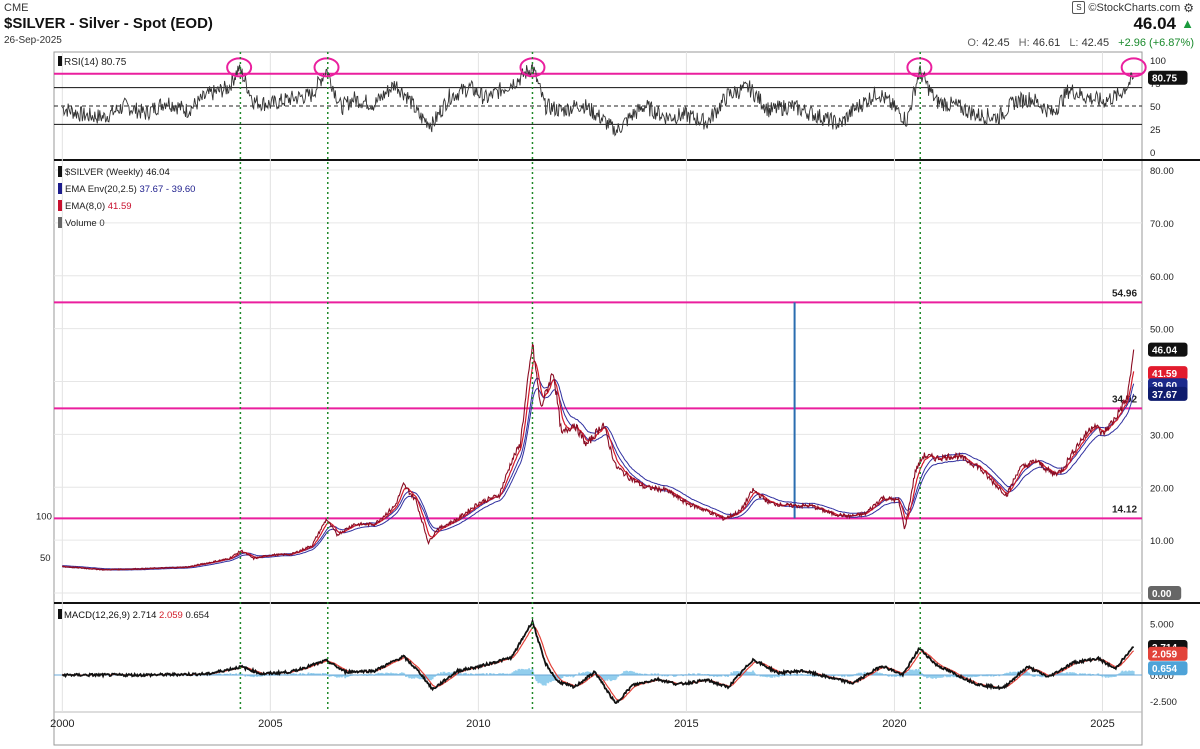  I want to click on rsi-last-badge: 80.75, so click(1164, 79).